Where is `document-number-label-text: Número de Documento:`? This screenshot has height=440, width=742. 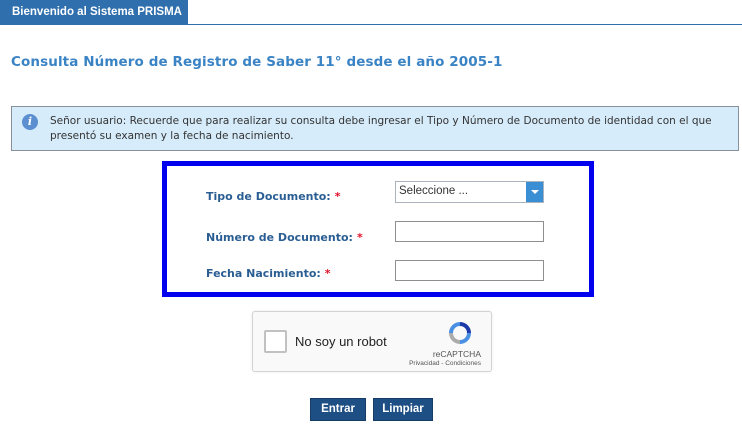 document-number-label-text: Número de Documento: is located at coordinates (279, 237).